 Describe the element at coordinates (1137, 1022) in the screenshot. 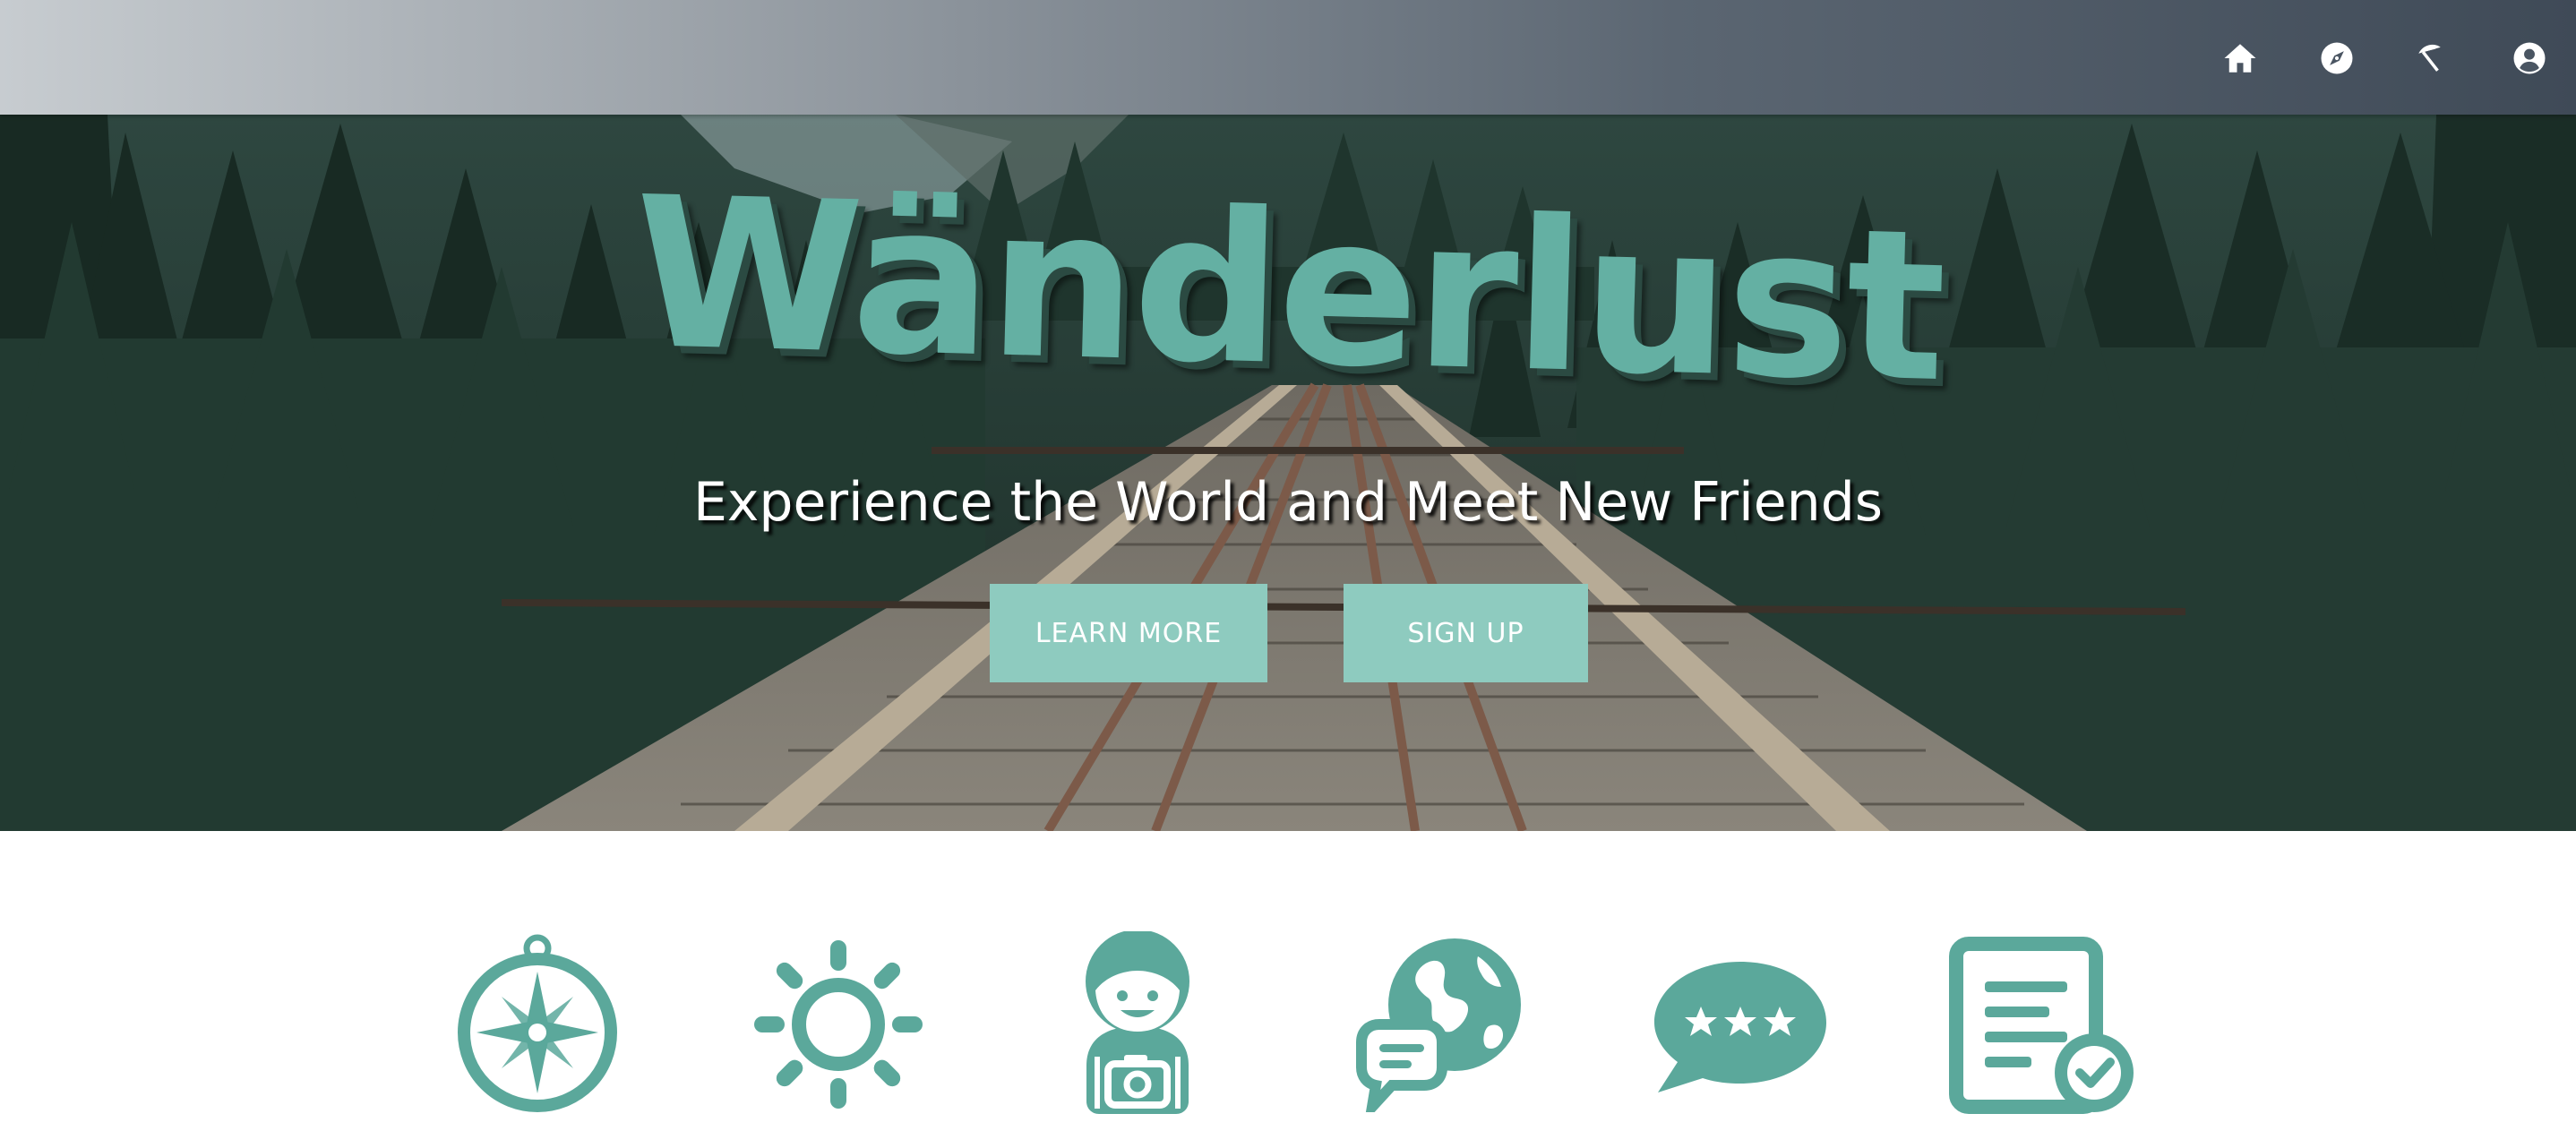

I see `traveler-camera-feature-icon` at that location.